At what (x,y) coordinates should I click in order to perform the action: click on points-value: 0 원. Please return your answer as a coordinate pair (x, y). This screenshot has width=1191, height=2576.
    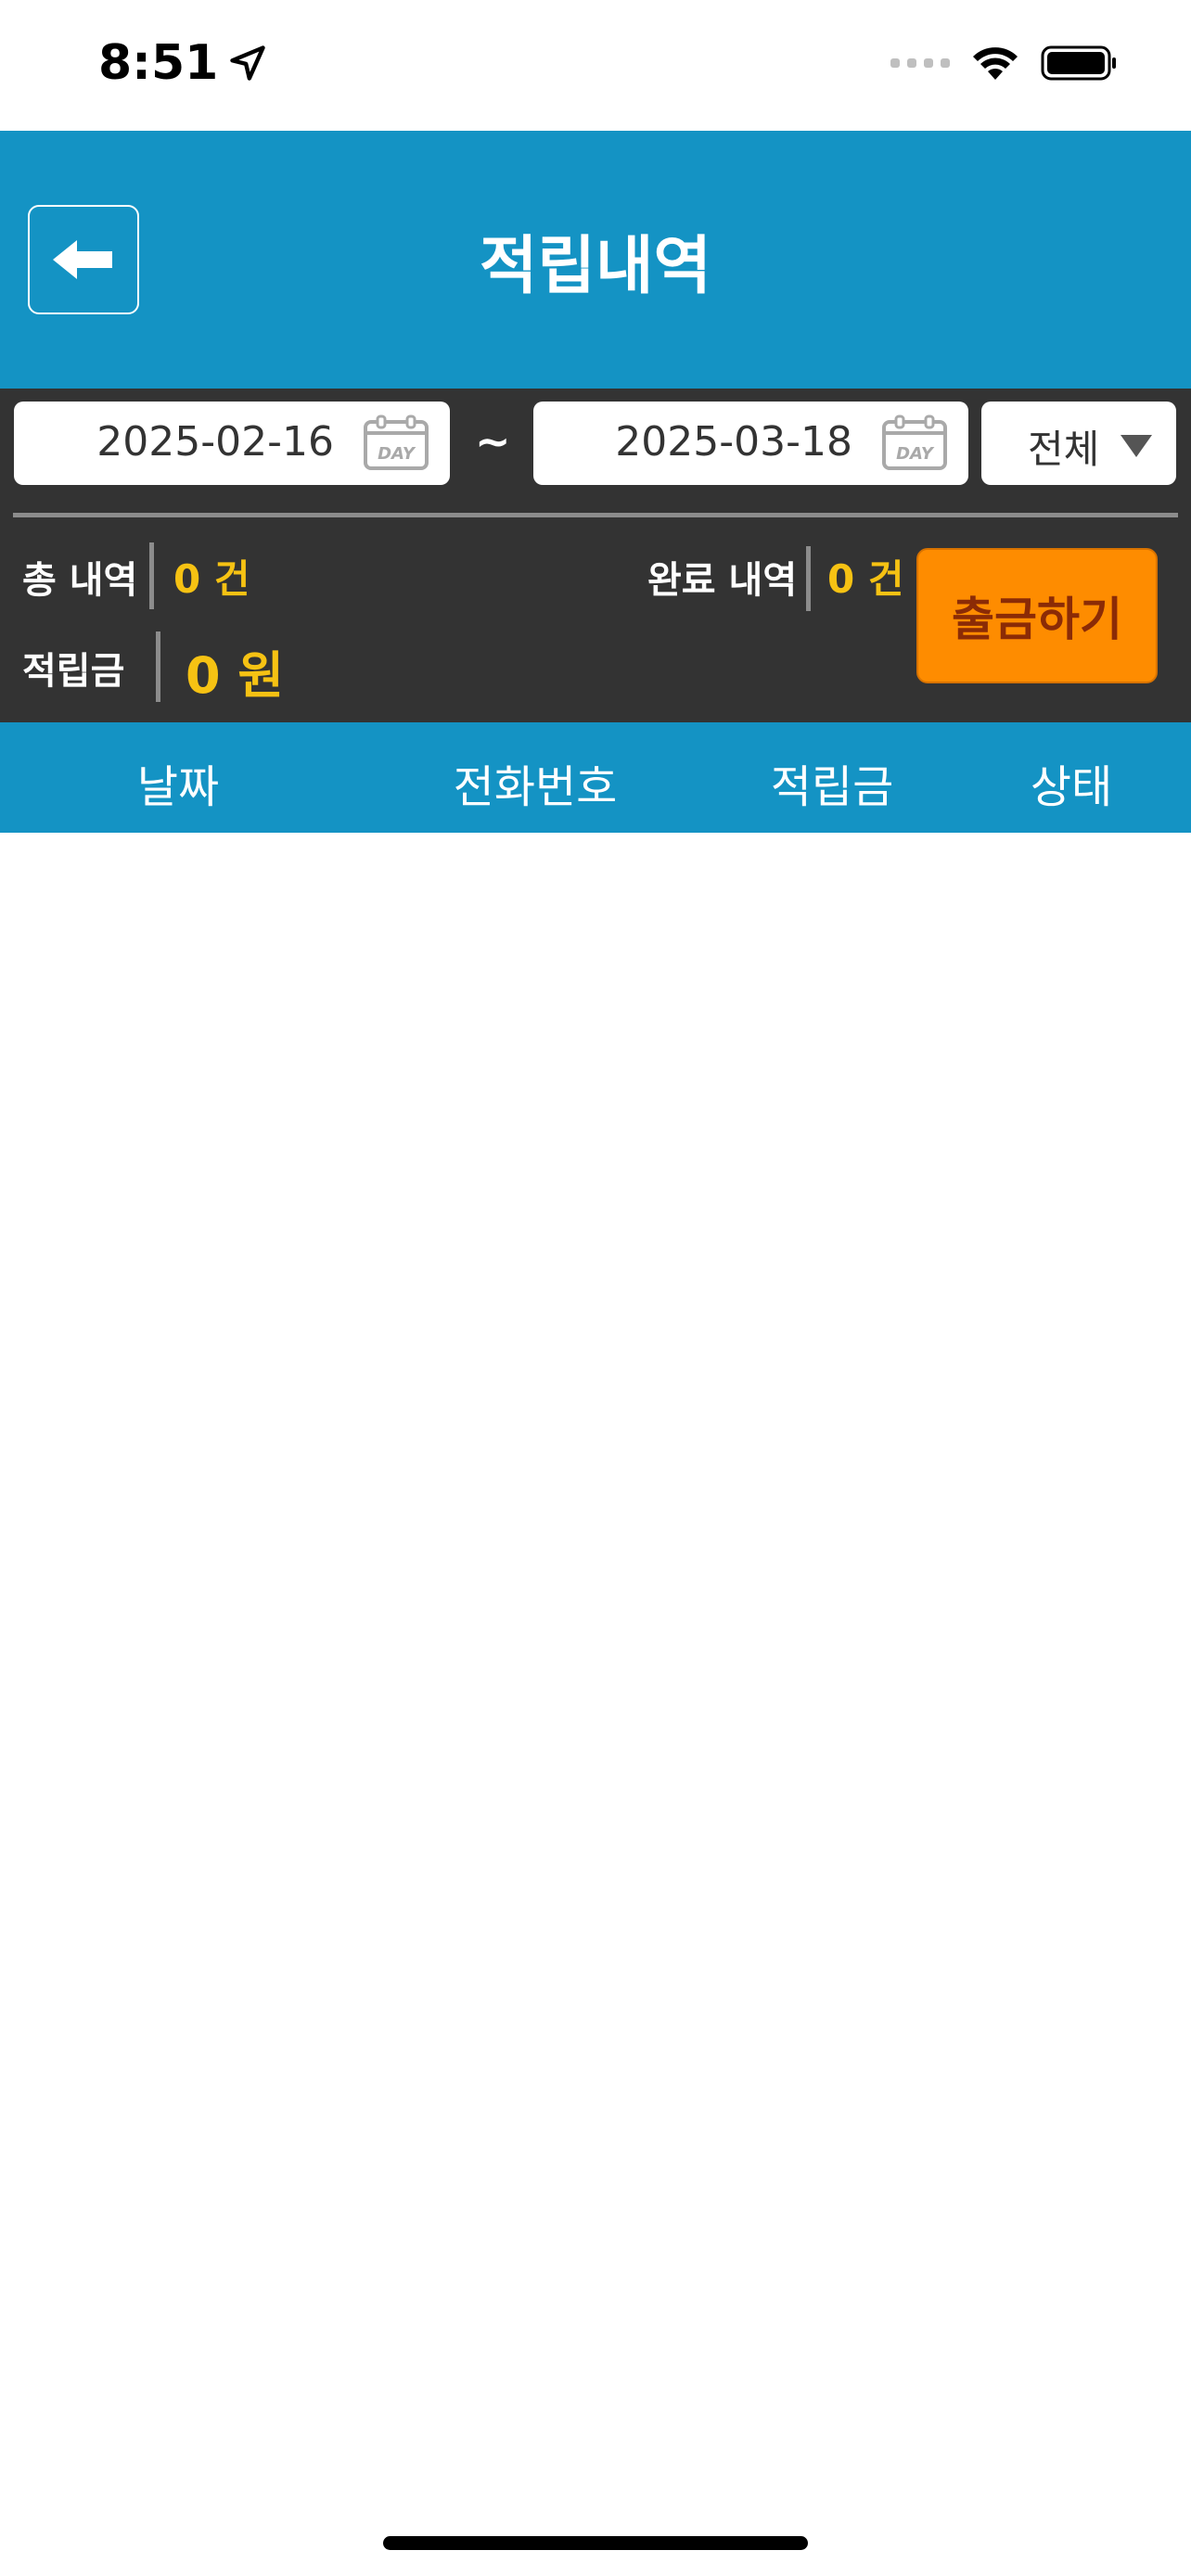
    Looking at the image, I should click on (235, 675).